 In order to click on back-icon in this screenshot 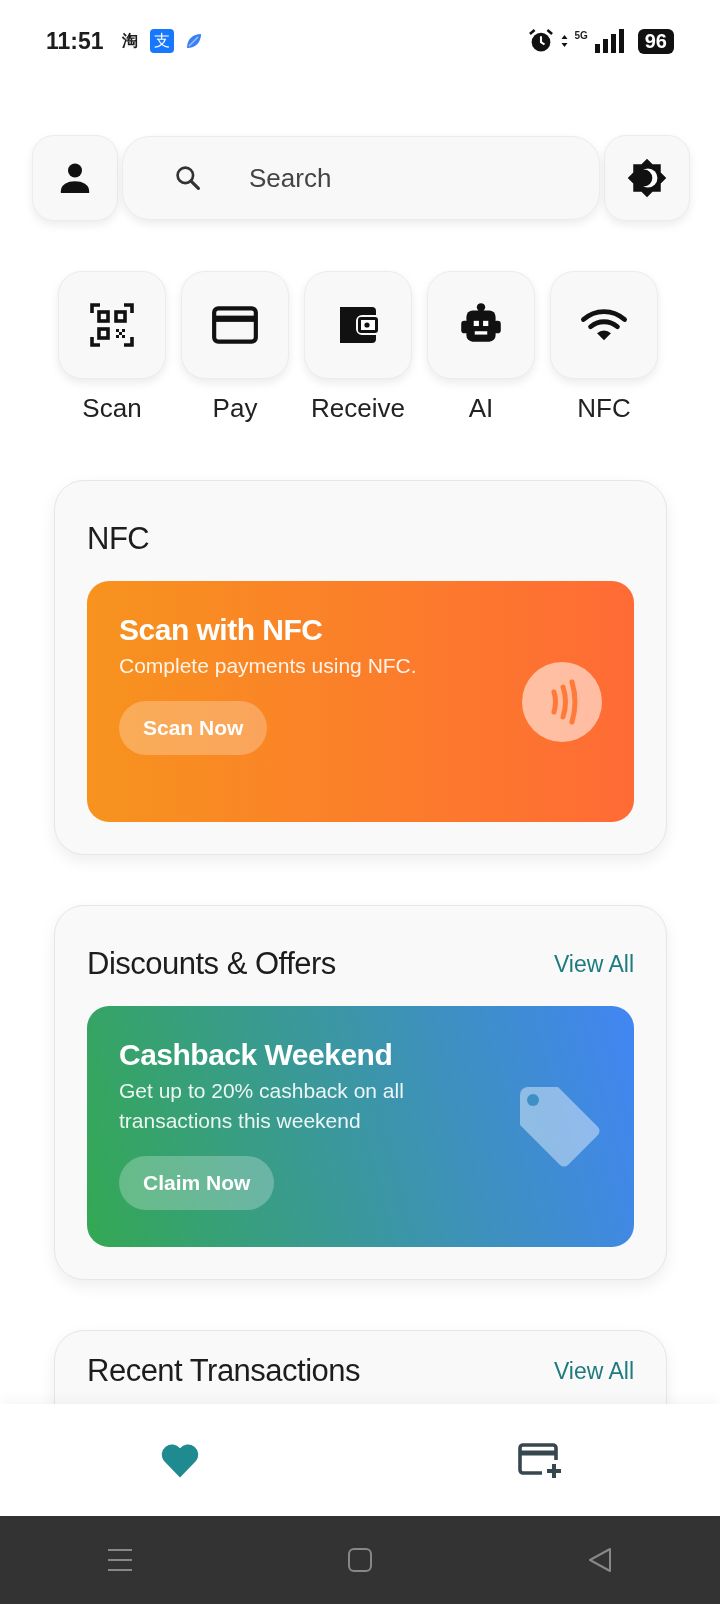, I will do `click(600, 1560)`.